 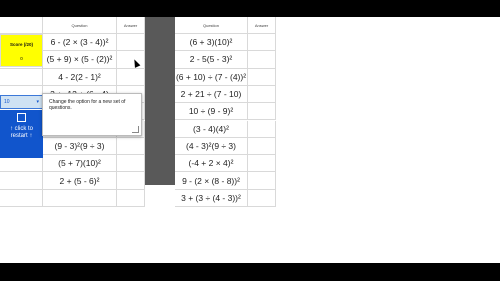 What do you see at coordinates (211, 198) in the screenshot?
I see `right-question-cell: 3 + (3 ÷ (4 - 3))²` at bounding box center [211, 198].